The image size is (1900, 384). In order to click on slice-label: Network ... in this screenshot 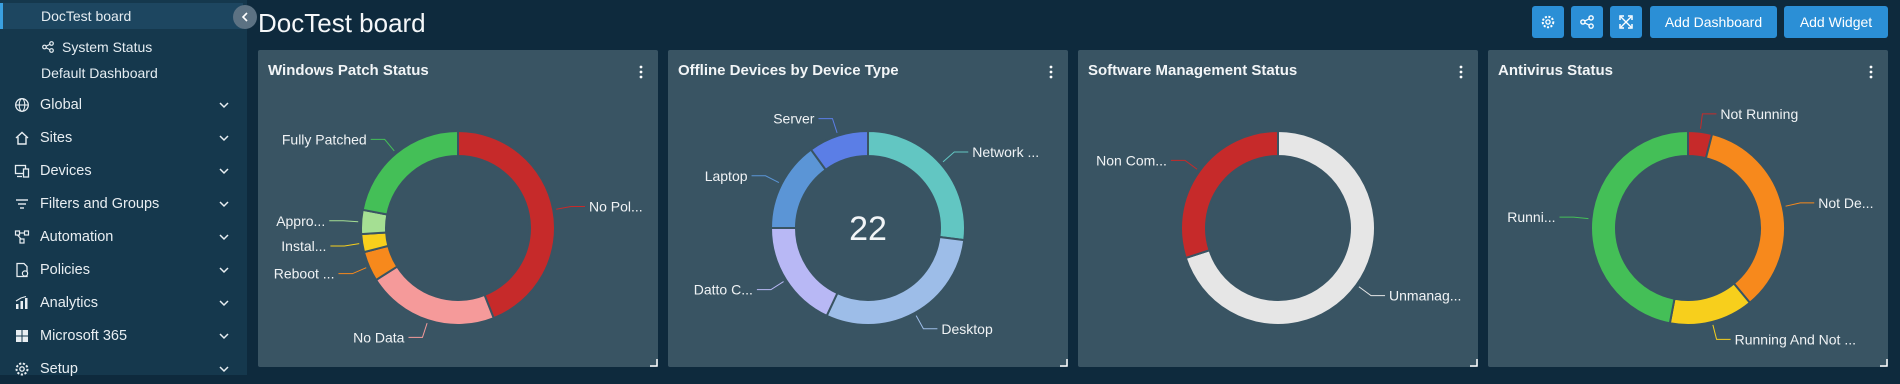, I will do `click(1005, 152)`.